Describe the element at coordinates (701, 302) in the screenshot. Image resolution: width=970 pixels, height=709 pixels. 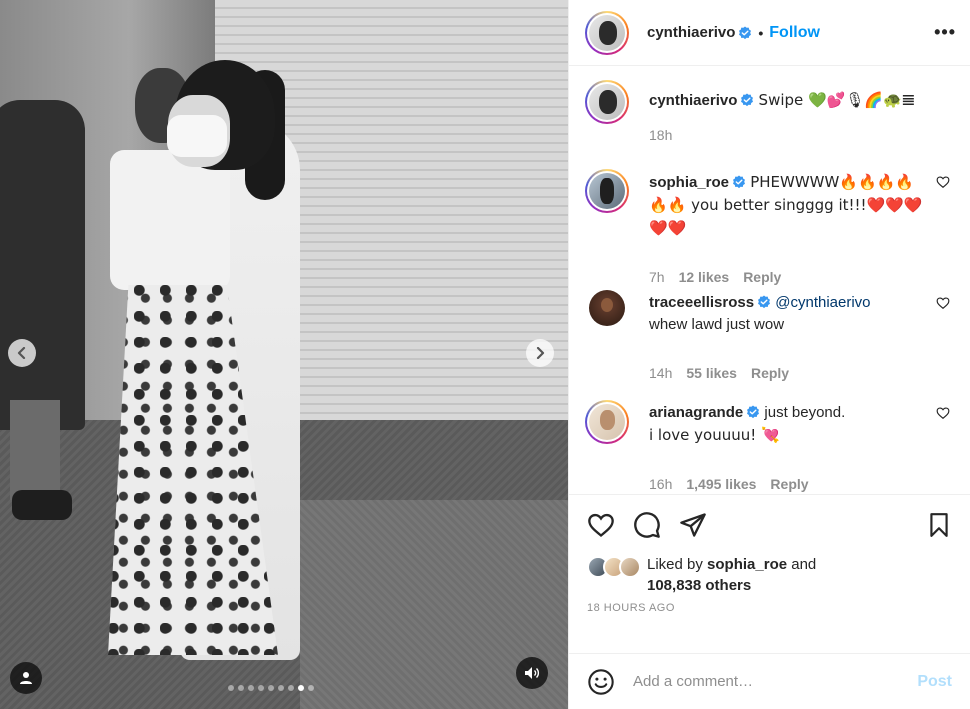
I see `comment-username: traceeellisross` at that location.